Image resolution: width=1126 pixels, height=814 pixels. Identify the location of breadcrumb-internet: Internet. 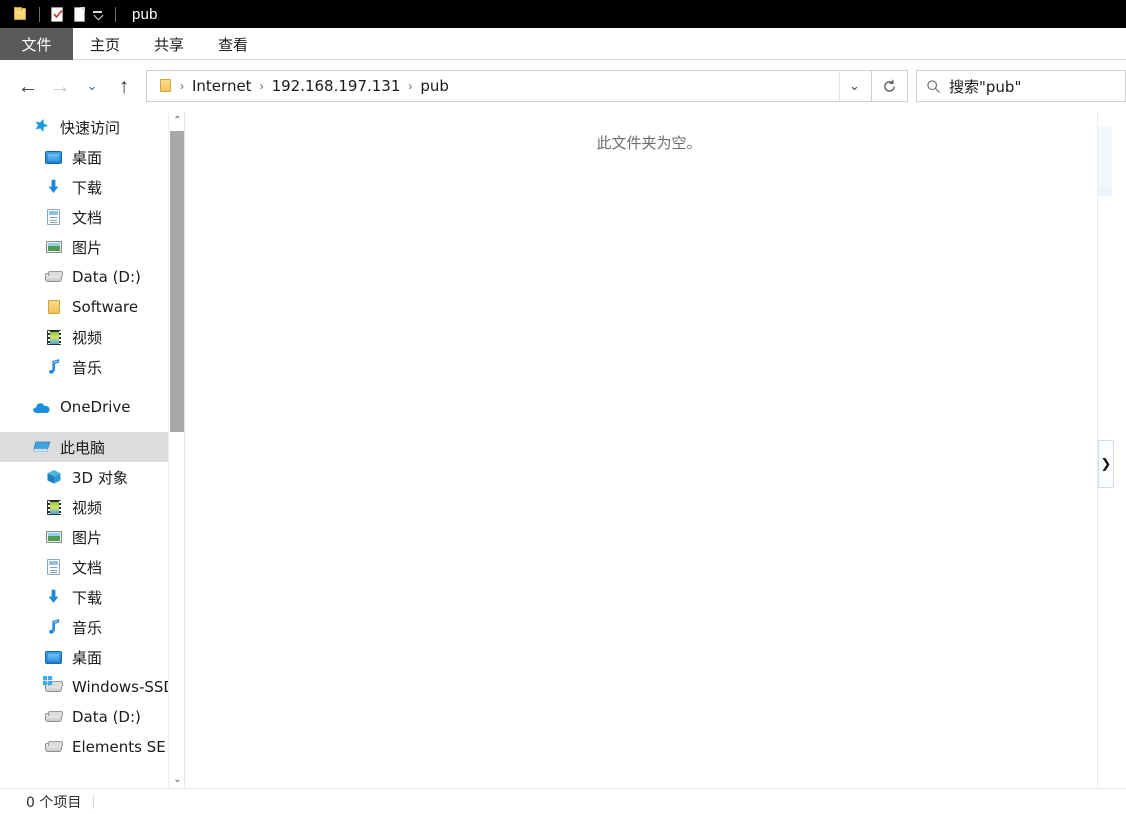
(222, 86).